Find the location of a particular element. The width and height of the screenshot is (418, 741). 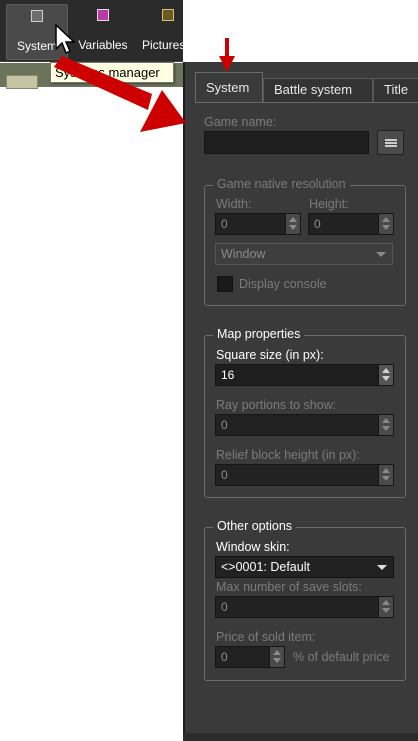

square-size-label: Square size (in px): is located at coordinates (270, 355).